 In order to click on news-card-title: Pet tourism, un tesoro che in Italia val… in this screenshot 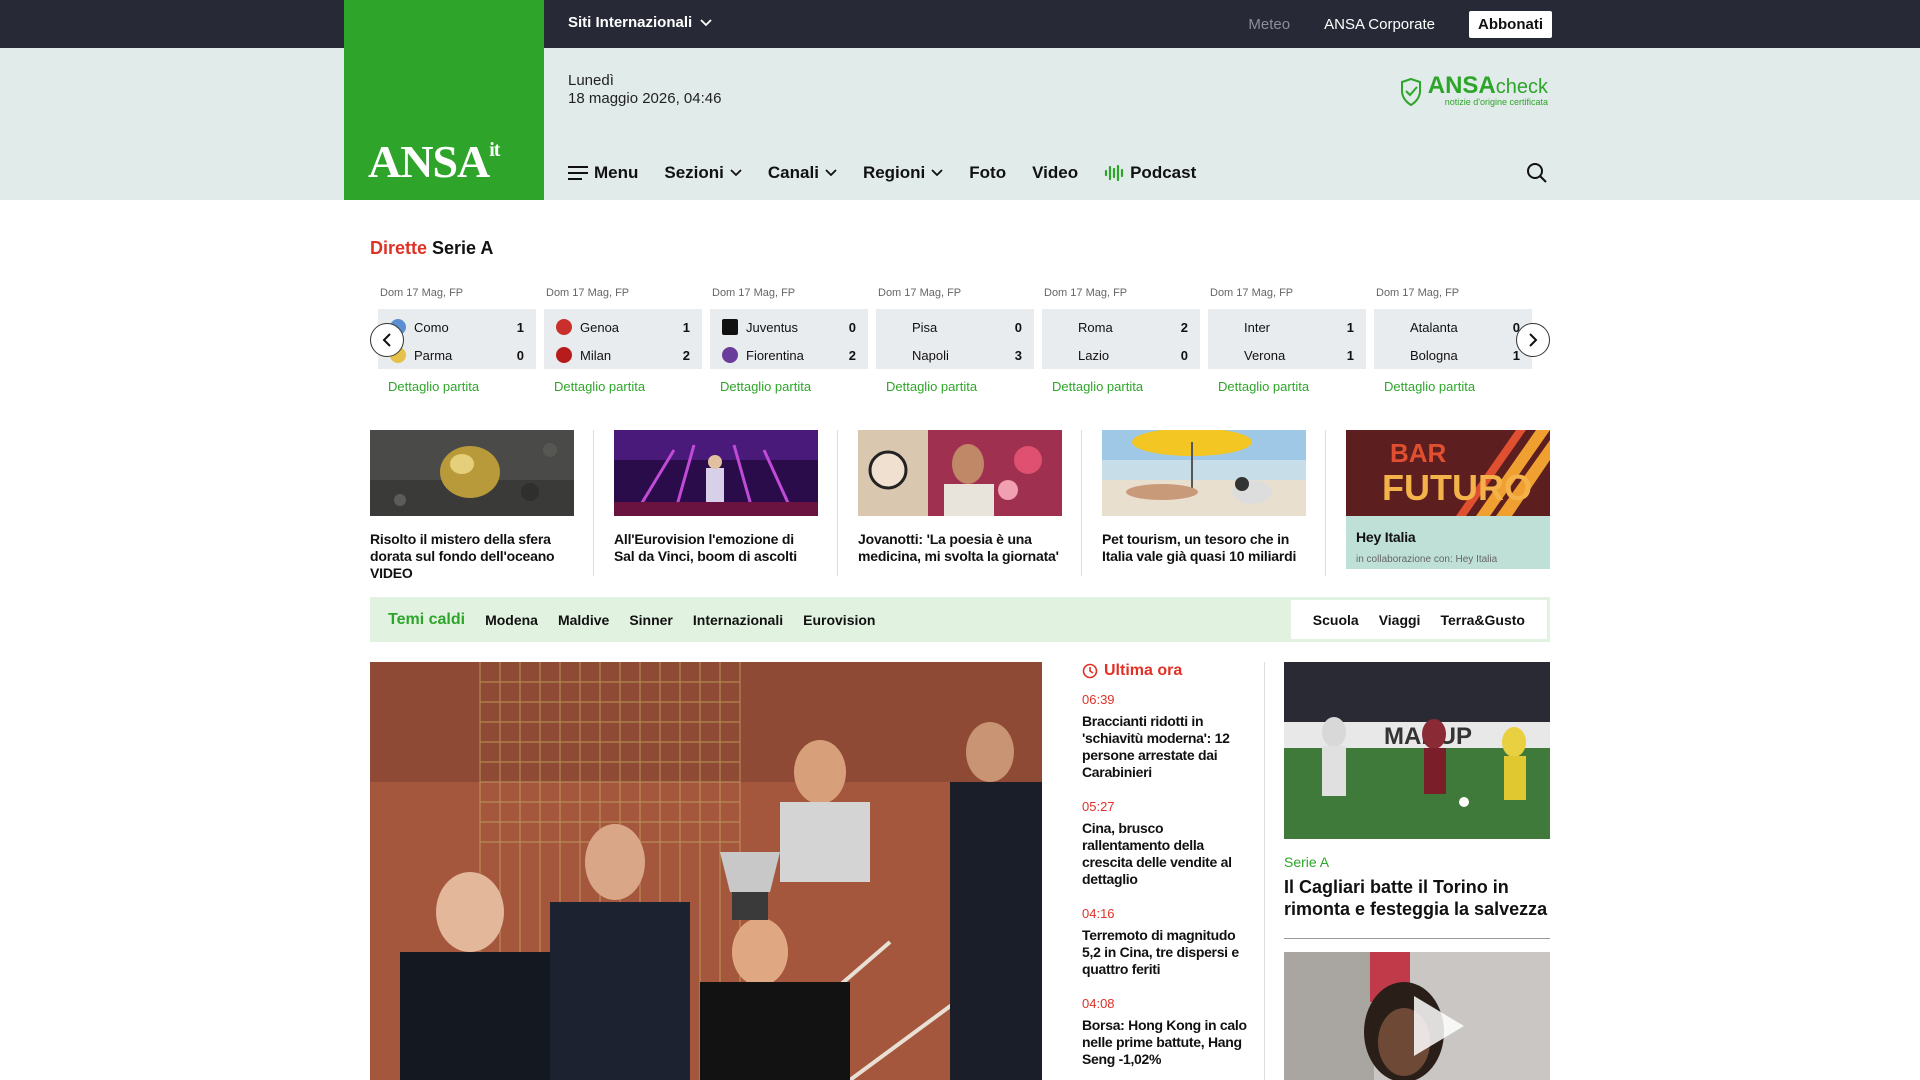, I will do `click(1199, 547)`.